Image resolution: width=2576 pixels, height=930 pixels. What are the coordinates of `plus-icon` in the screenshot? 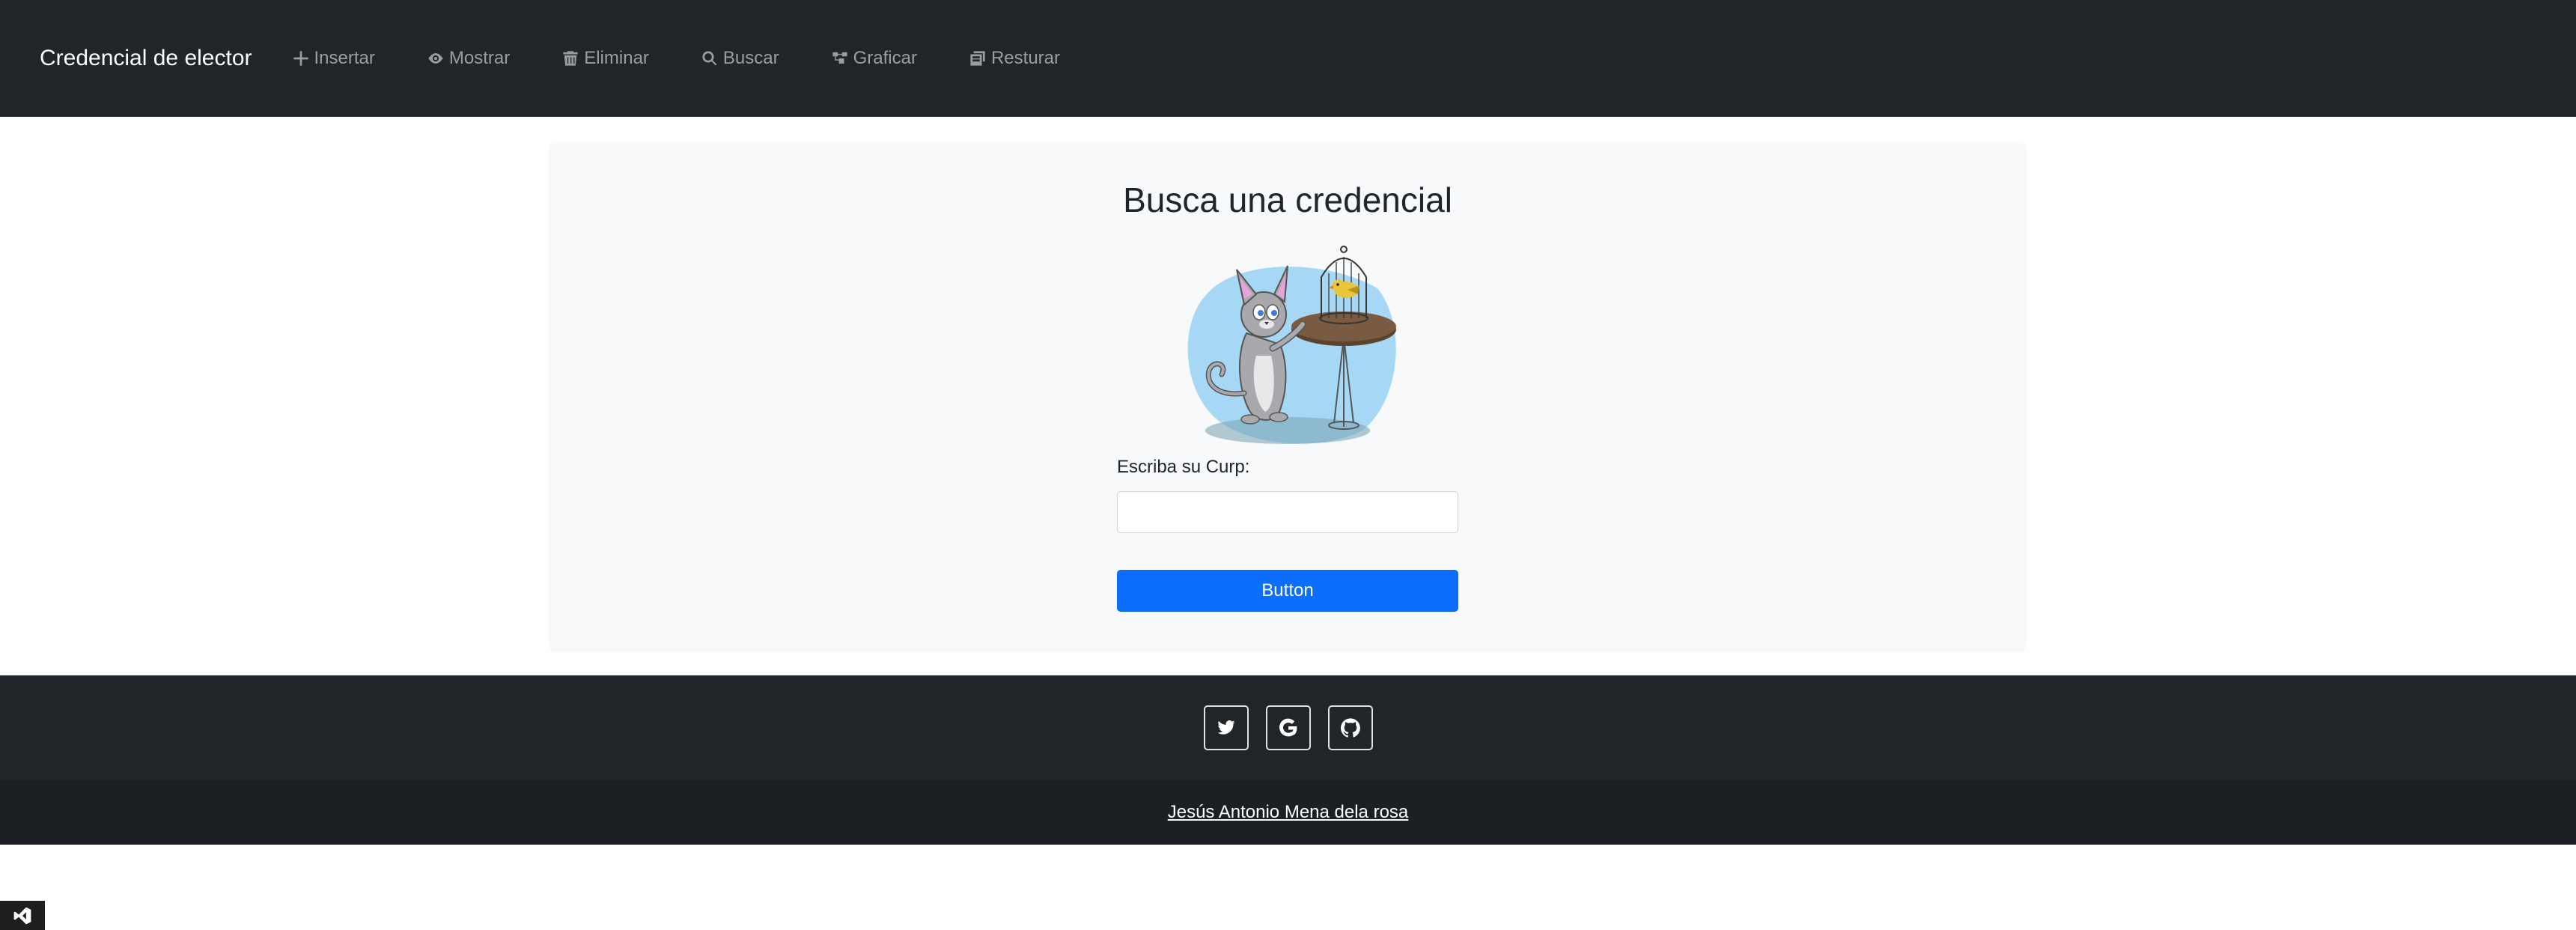 It's located at (300, 58).